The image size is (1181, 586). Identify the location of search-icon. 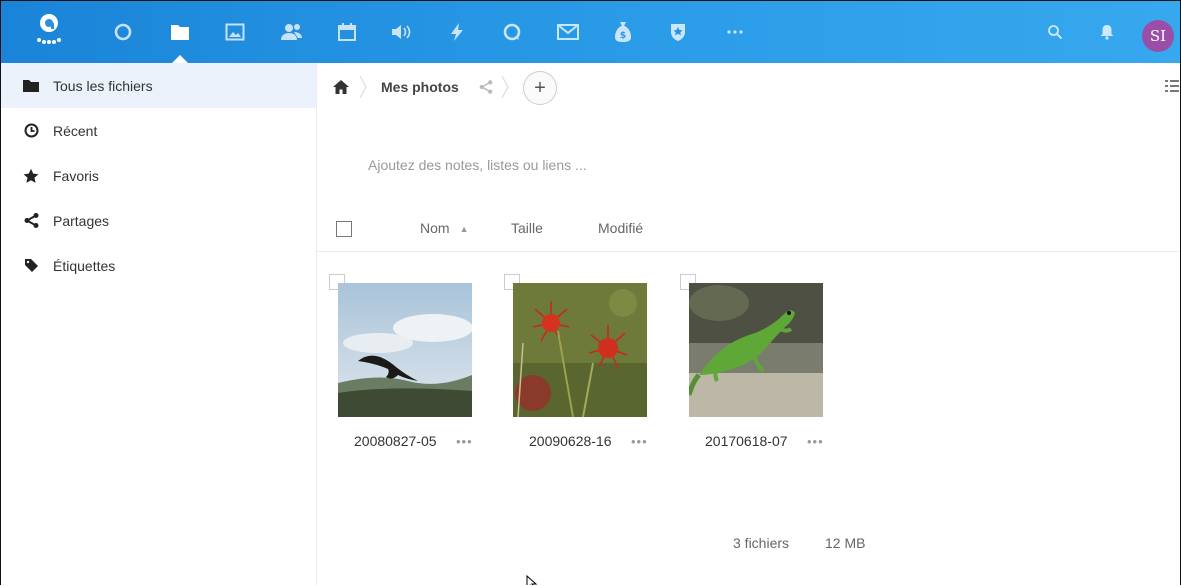
(1055, 32).